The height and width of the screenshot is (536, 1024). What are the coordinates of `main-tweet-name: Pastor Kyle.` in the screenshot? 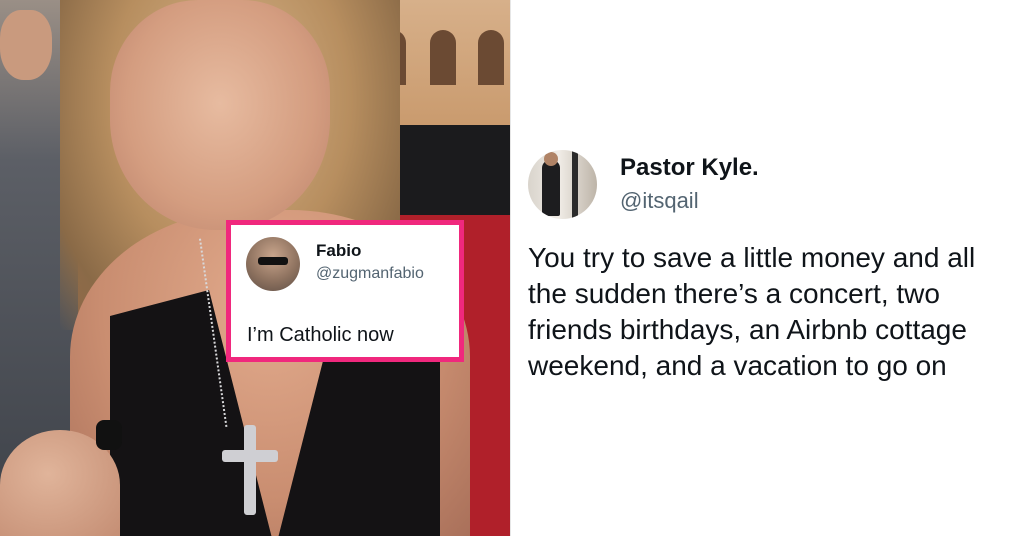 It's located at (689, 168).